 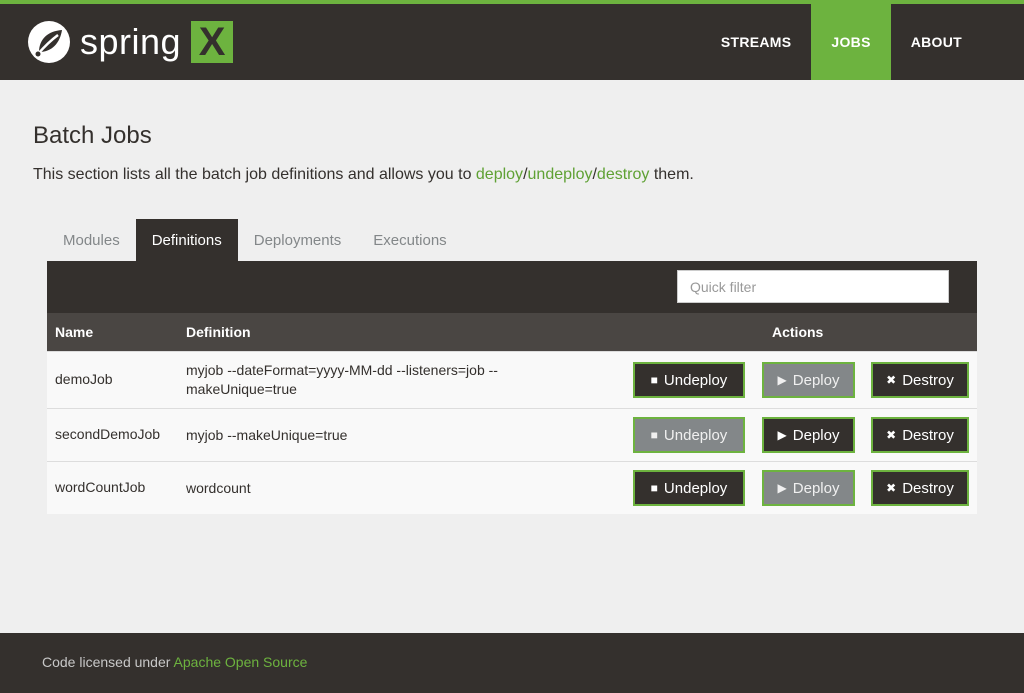 I want to click on column-header-definition: Definition, so click(x=218, y=332).